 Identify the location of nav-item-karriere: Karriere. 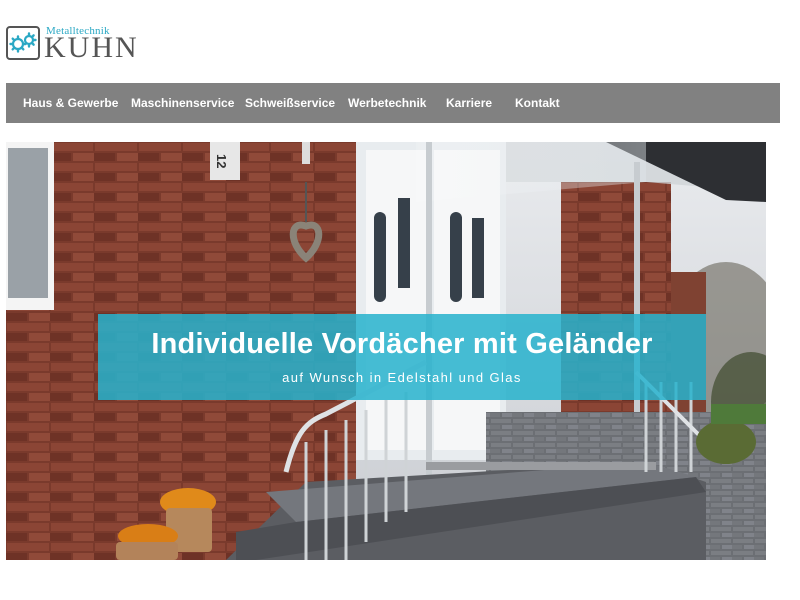
(469, 103).